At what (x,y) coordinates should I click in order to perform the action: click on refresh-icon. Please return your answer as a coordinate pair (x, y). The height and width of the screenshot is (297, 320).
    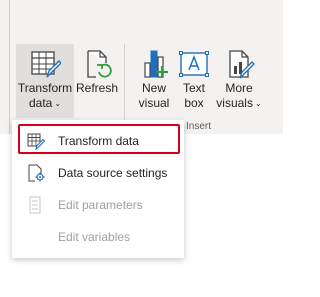
    Looking at the image, I should click on (99, 64).